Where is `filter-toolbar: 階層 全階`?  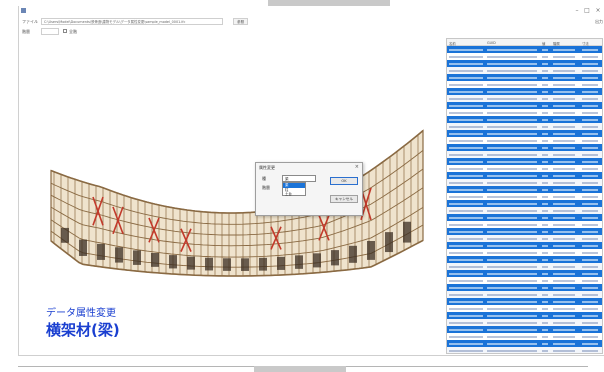
filter-toolbar: 階層 全階 is located at coordinates (311, 32).